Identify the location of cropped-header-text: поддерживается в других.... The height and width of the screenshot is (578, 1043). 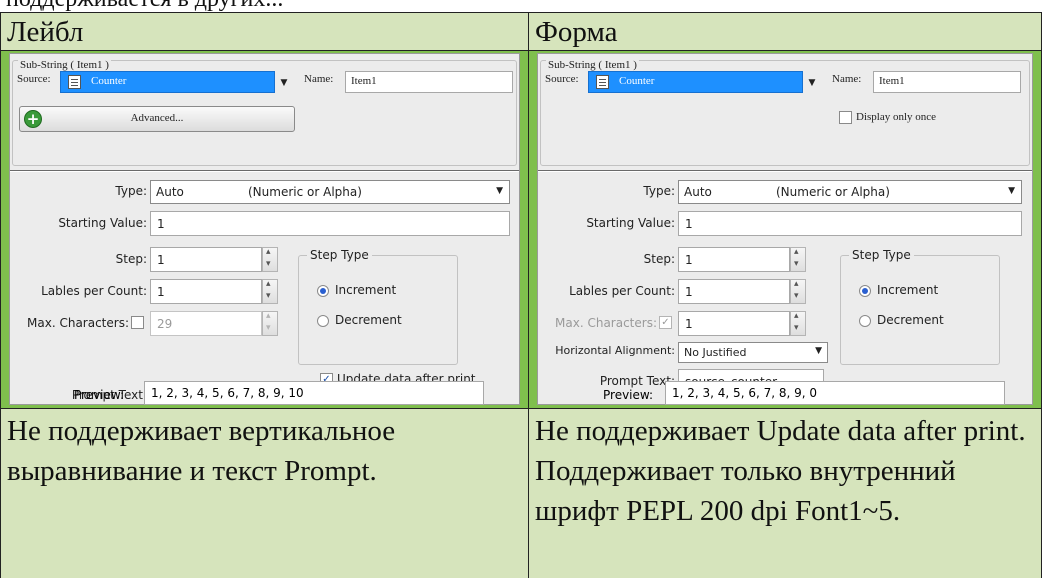
(521, 6).